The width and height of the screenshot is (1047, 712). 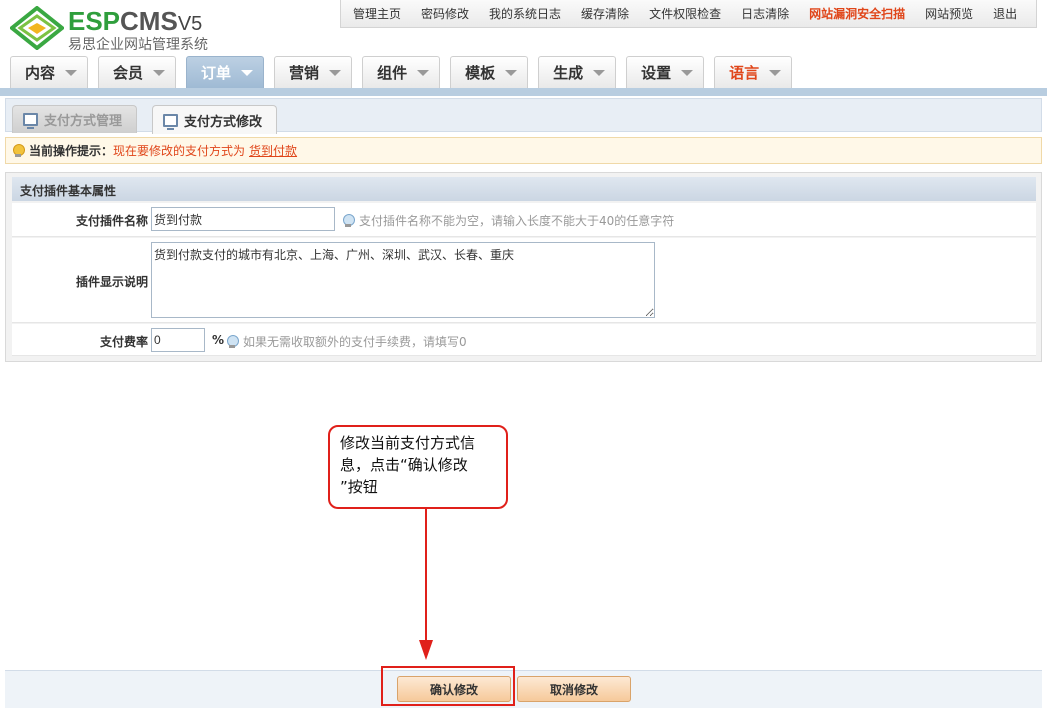 I want to click on logo-brand-dark: CMS, so click(x=149, y=21).